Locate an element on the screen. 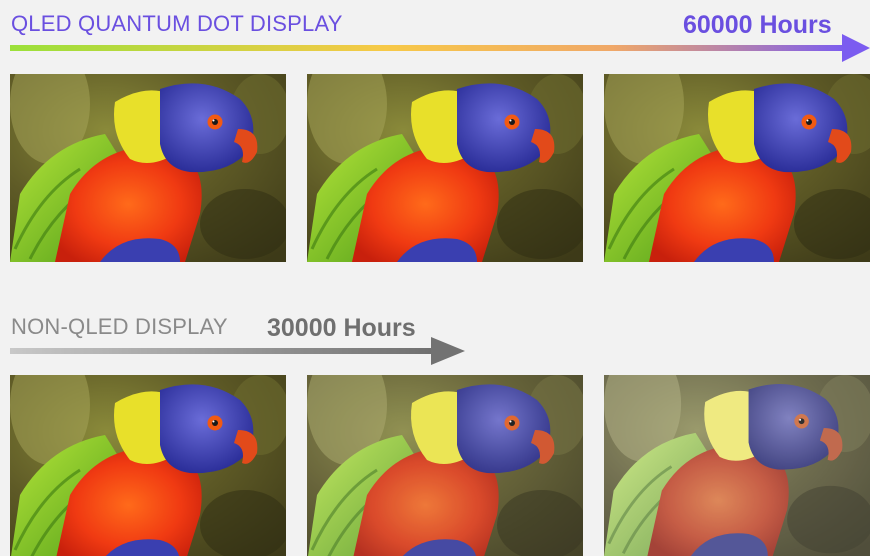 This screenshot has height=556, width=870. non-qled-section-title: NON-QLED DISPLAY is located at coordinates (119, 326).